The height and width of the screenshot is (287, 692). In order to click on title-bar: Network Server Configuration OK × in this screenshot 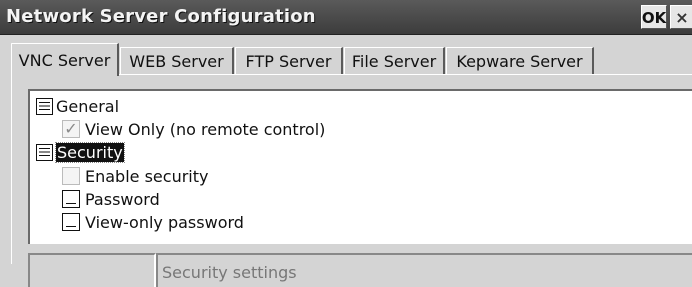, I will do `click(346, 17)`.